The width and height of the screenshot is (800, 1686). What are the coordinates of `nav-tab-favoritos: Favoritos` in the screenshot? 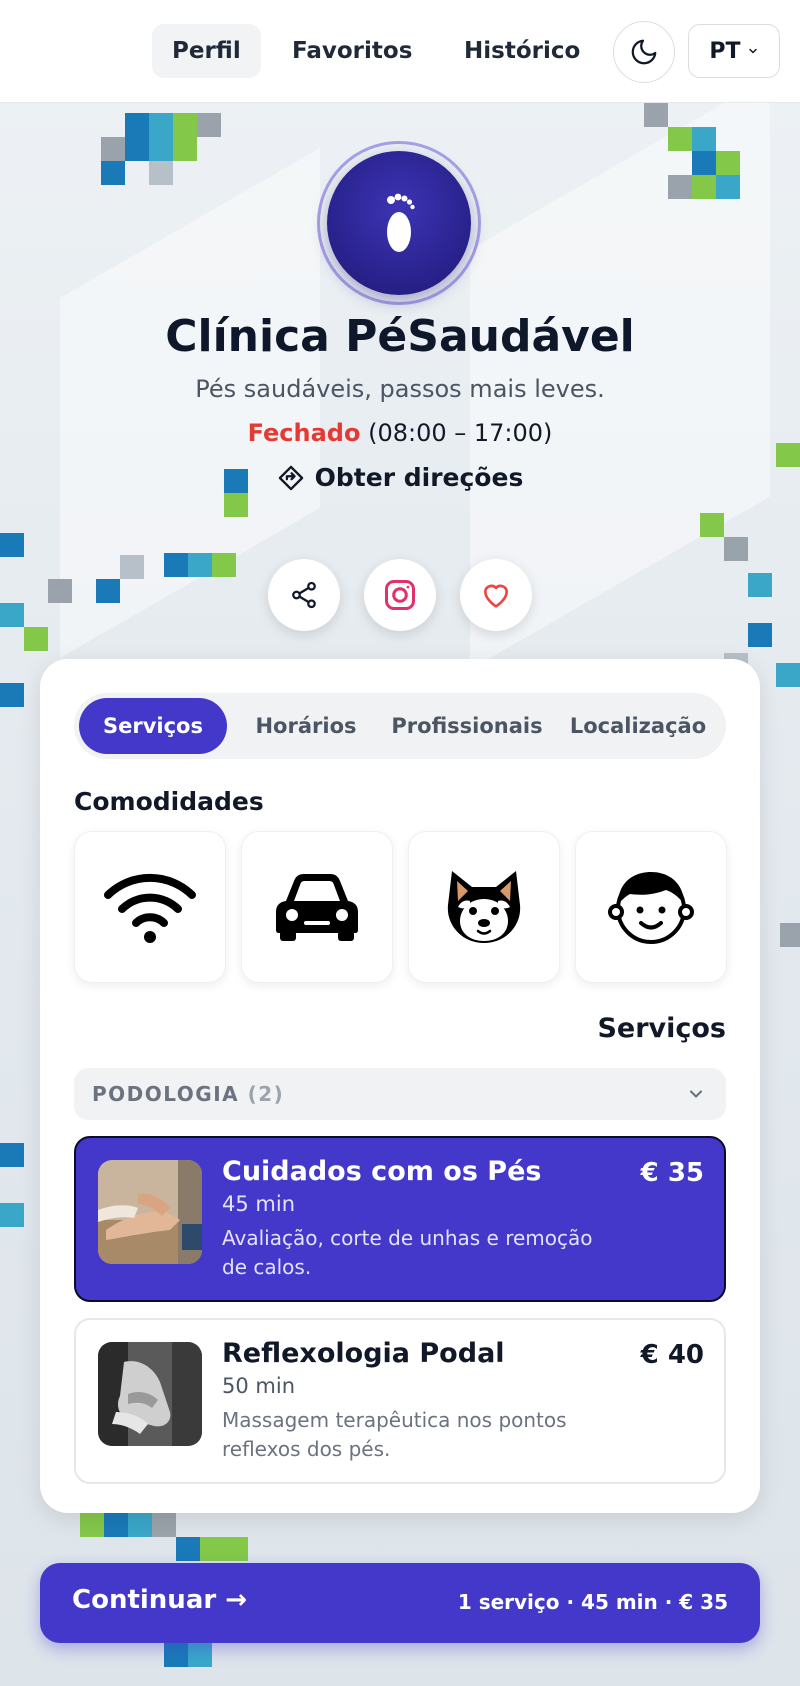 It's located at (352, 51).